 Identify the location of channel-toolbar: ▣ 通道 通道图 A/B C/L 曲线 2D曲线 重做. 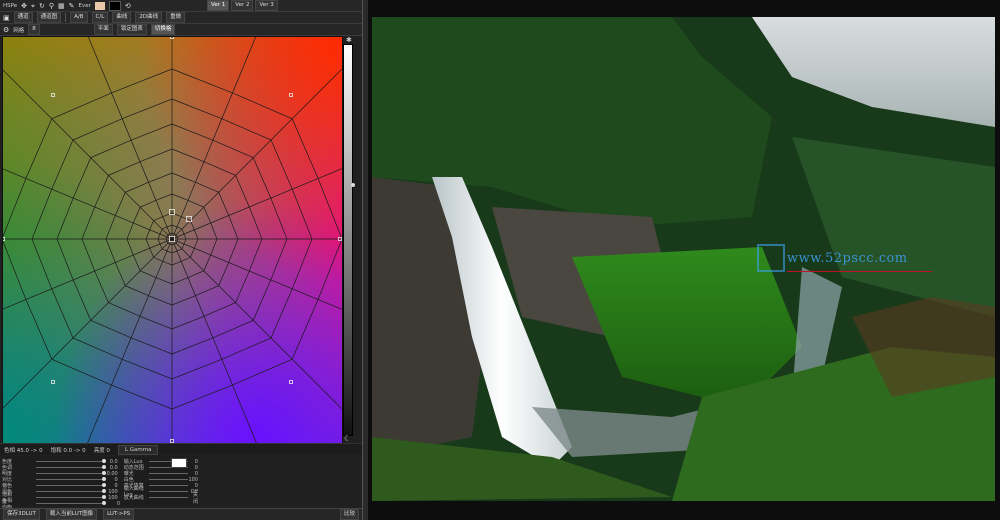
(181, 18).